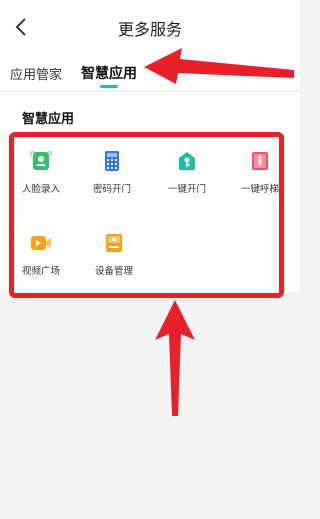  I want to click on tab-smart-apps: 智慧应用, so click(109, 73).